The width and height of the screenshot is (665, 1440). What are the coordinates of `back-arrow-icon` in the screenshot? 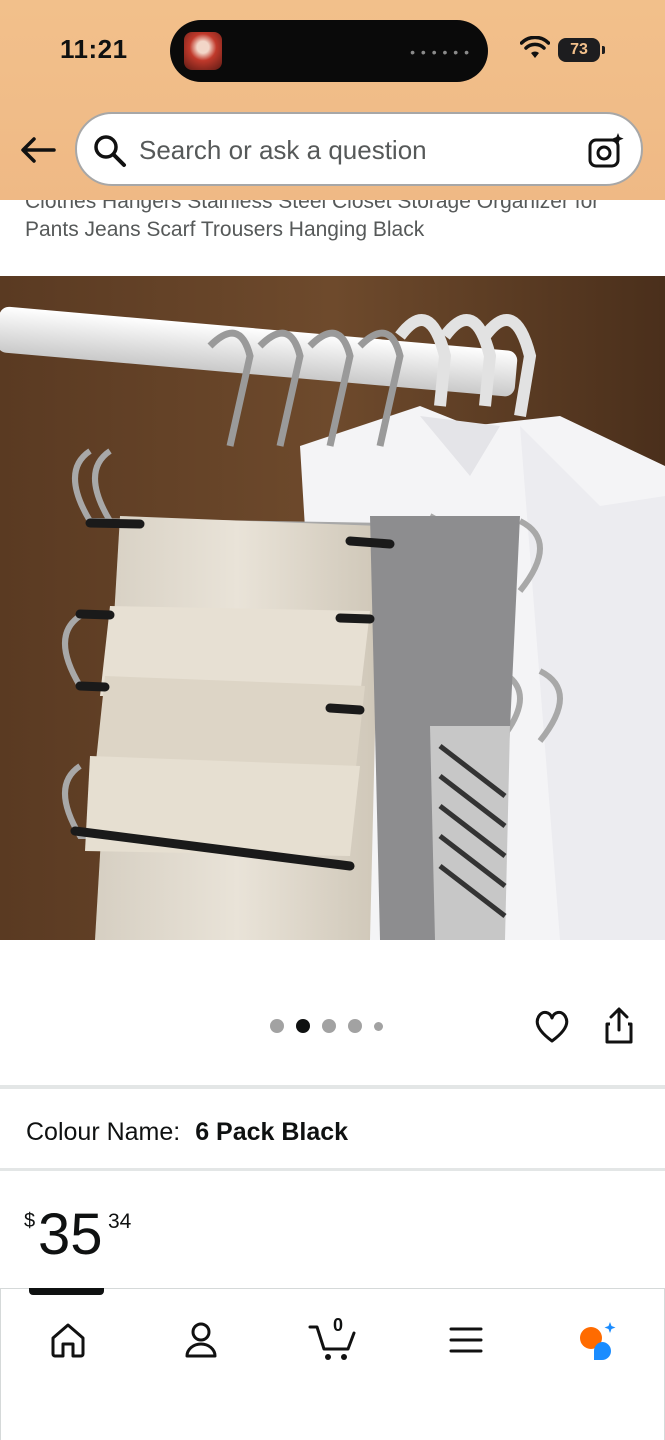 It's located at (38, 150).